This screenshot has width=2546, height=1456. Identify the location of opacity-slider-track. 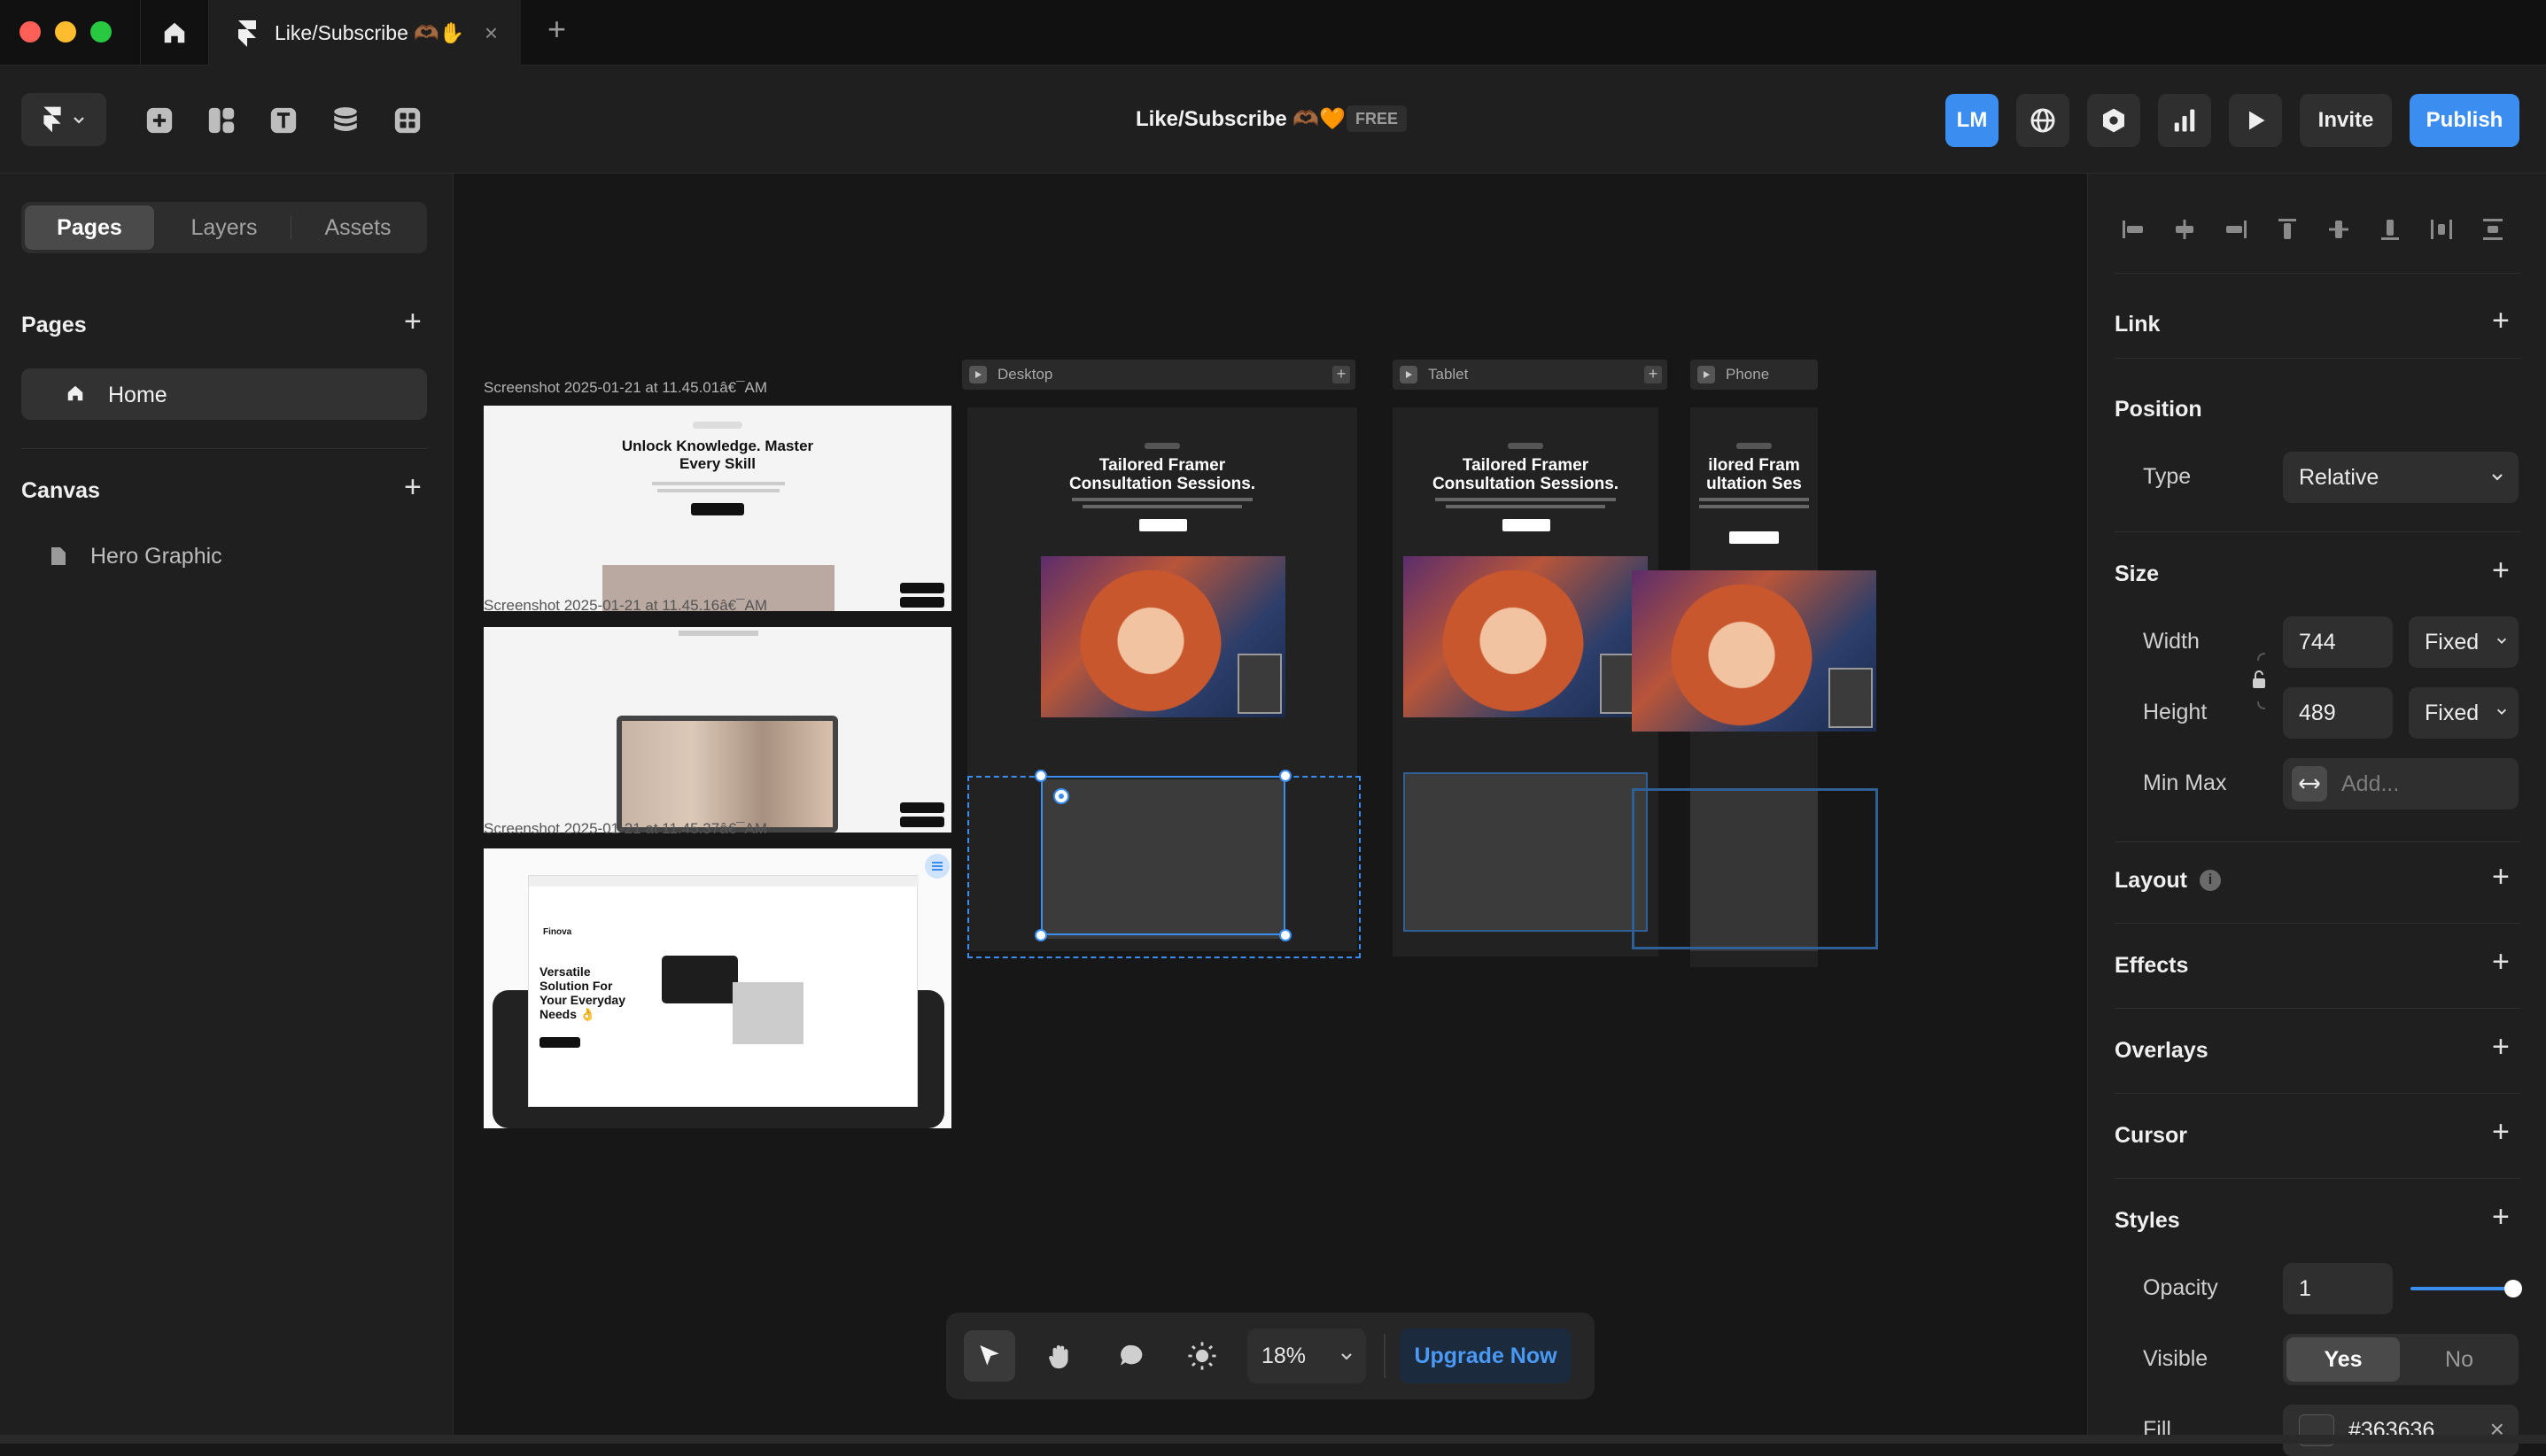
(2462, 1288).